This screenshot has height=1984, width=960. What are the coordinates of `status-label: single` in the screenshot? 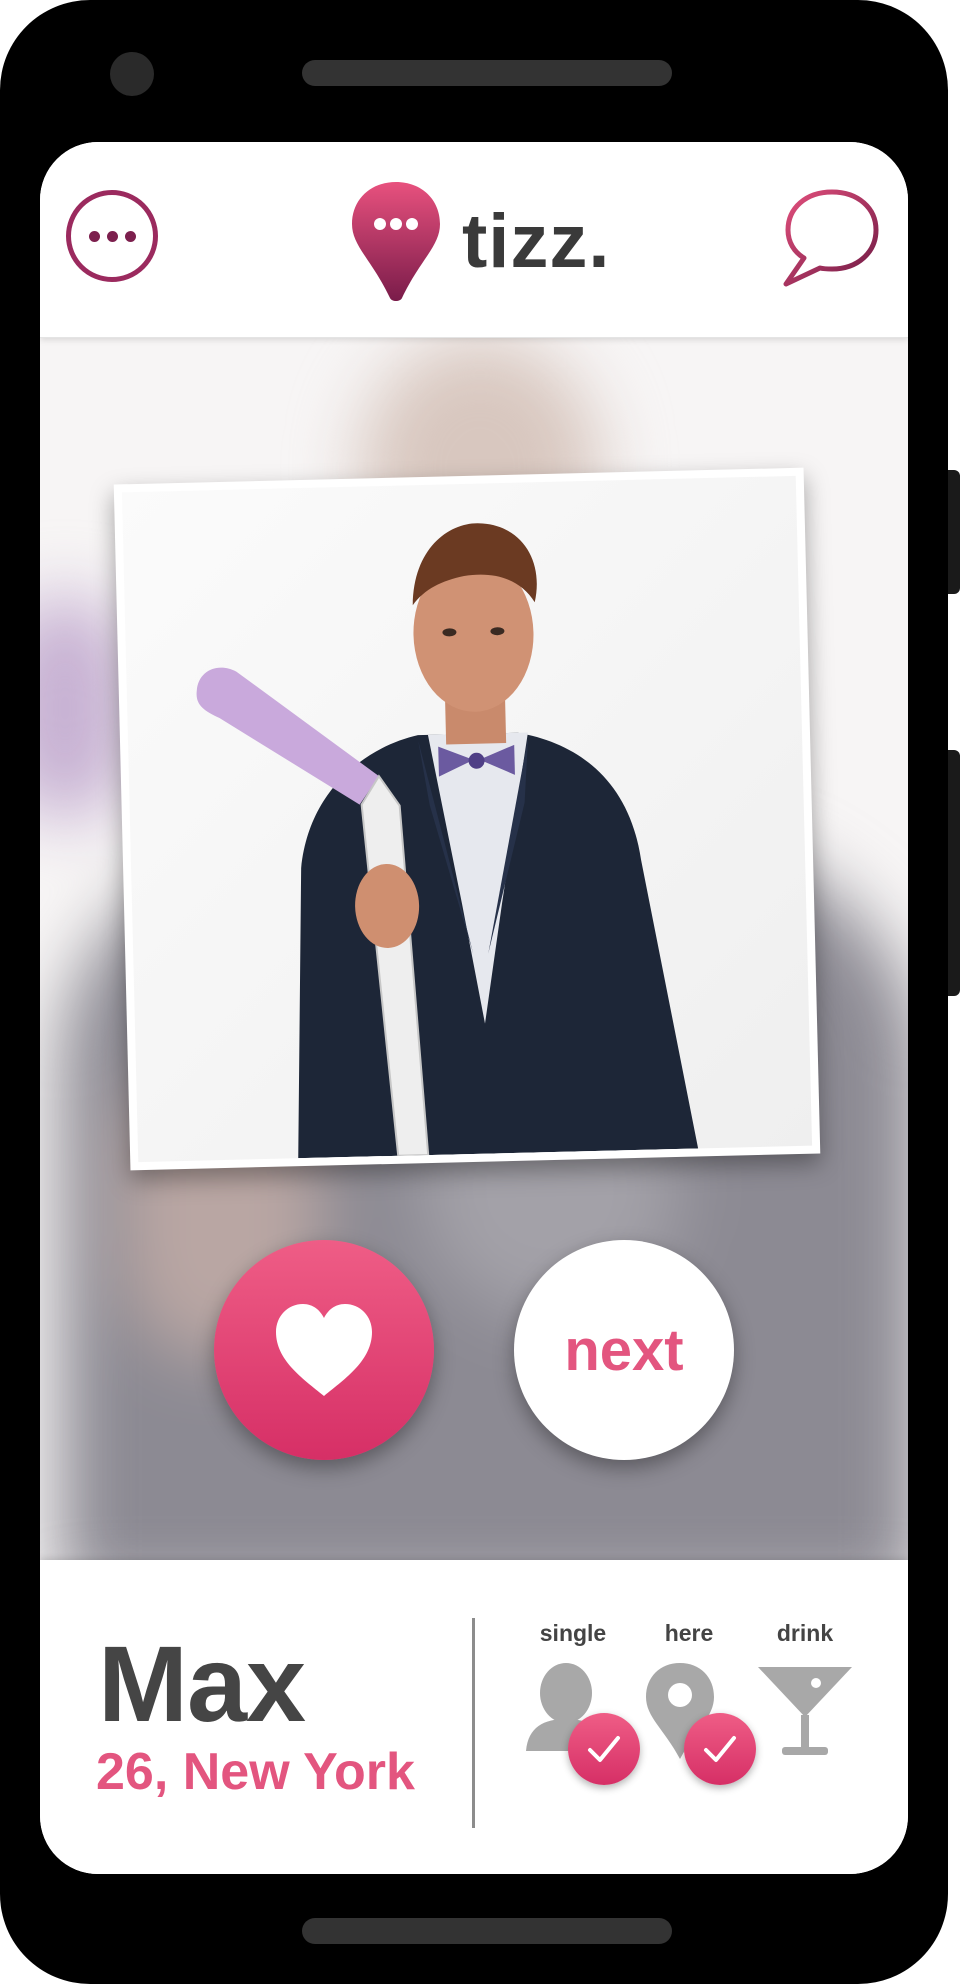 It's located at (573, 1633).